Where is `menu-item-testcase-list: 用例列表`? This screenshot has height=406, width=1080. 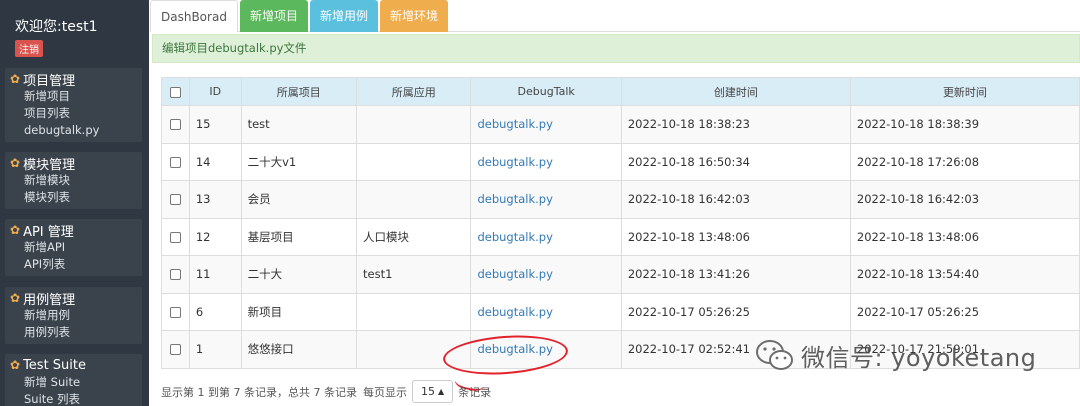 menu-item-testcase-list: 用例列表 is located at coordinates (73, 332).